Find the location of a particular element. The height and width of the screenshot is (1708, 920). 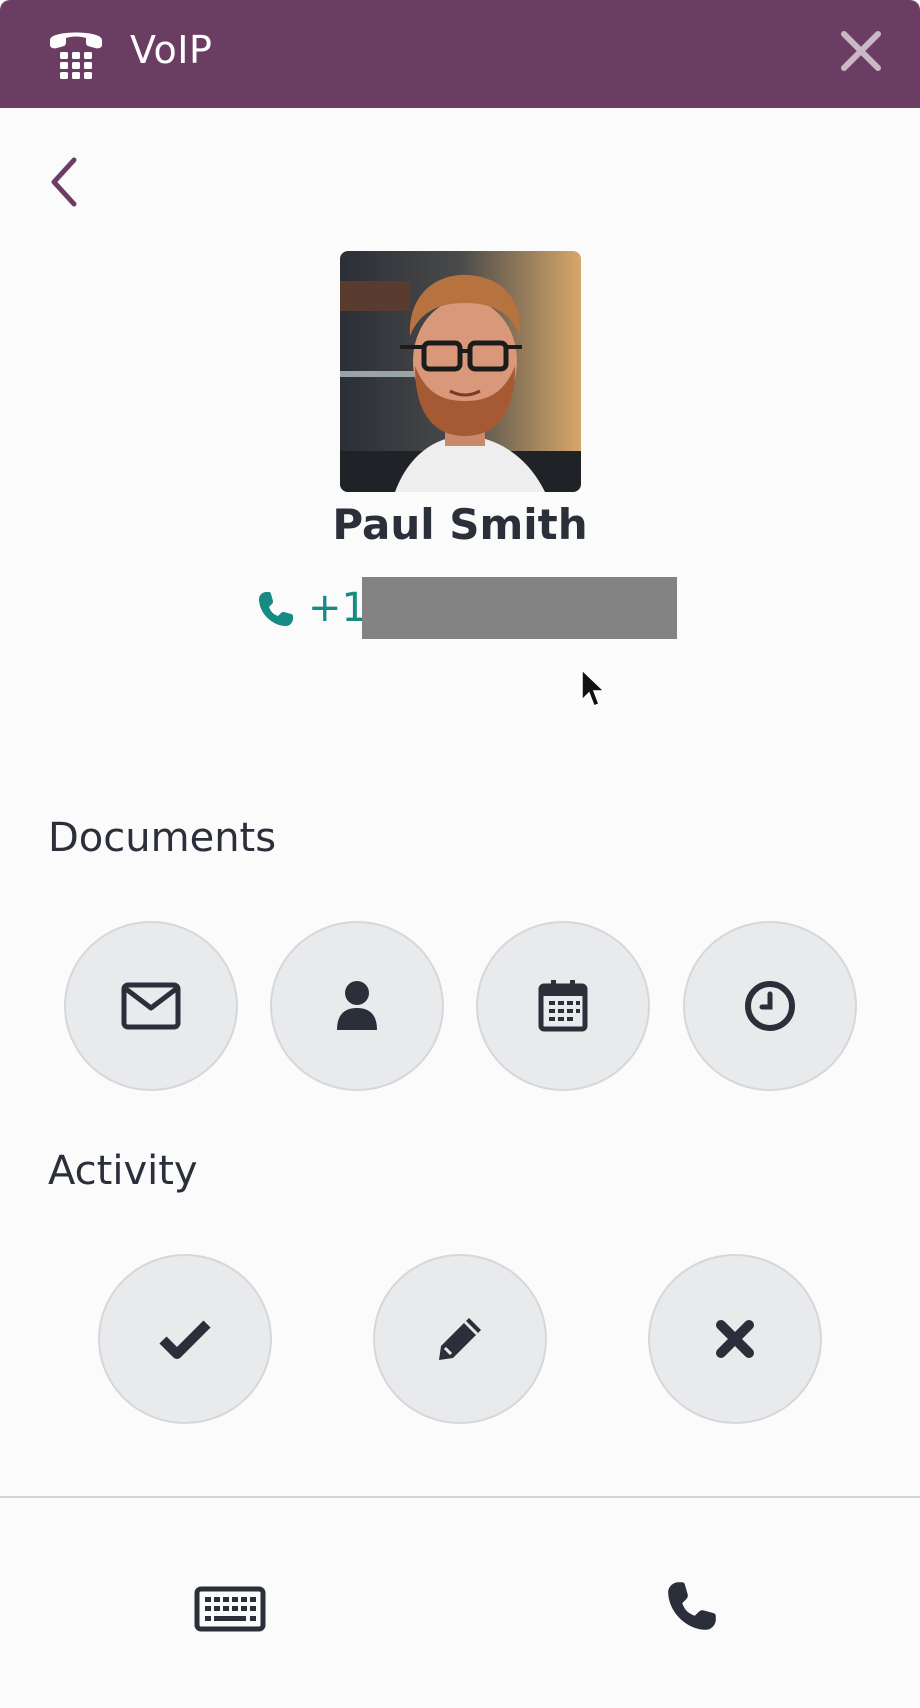

documents-title: Documents is located at coordinates (162, 838).